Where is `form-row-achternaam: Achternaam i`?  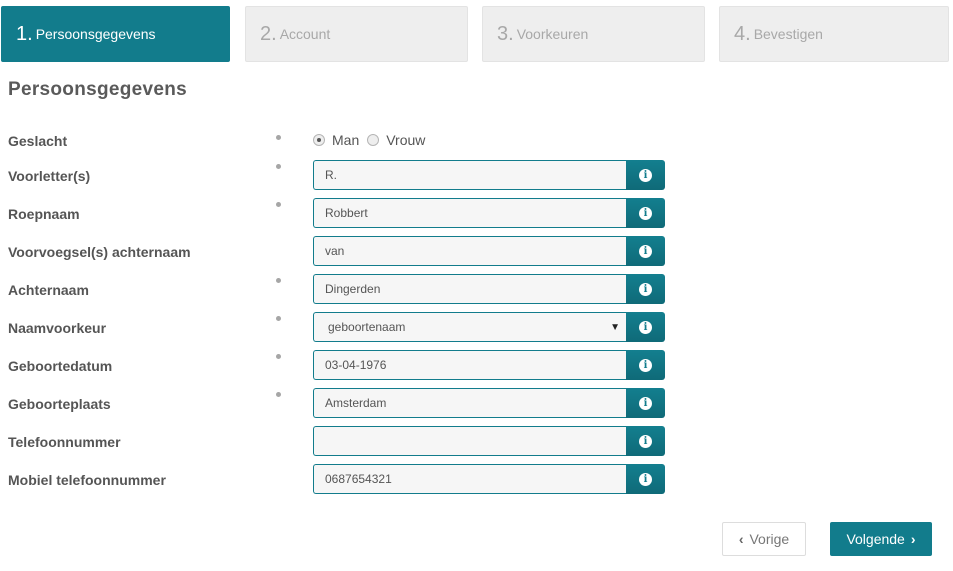 form-row-achternaam: Achternaam i is located at coordinates (476, 289).